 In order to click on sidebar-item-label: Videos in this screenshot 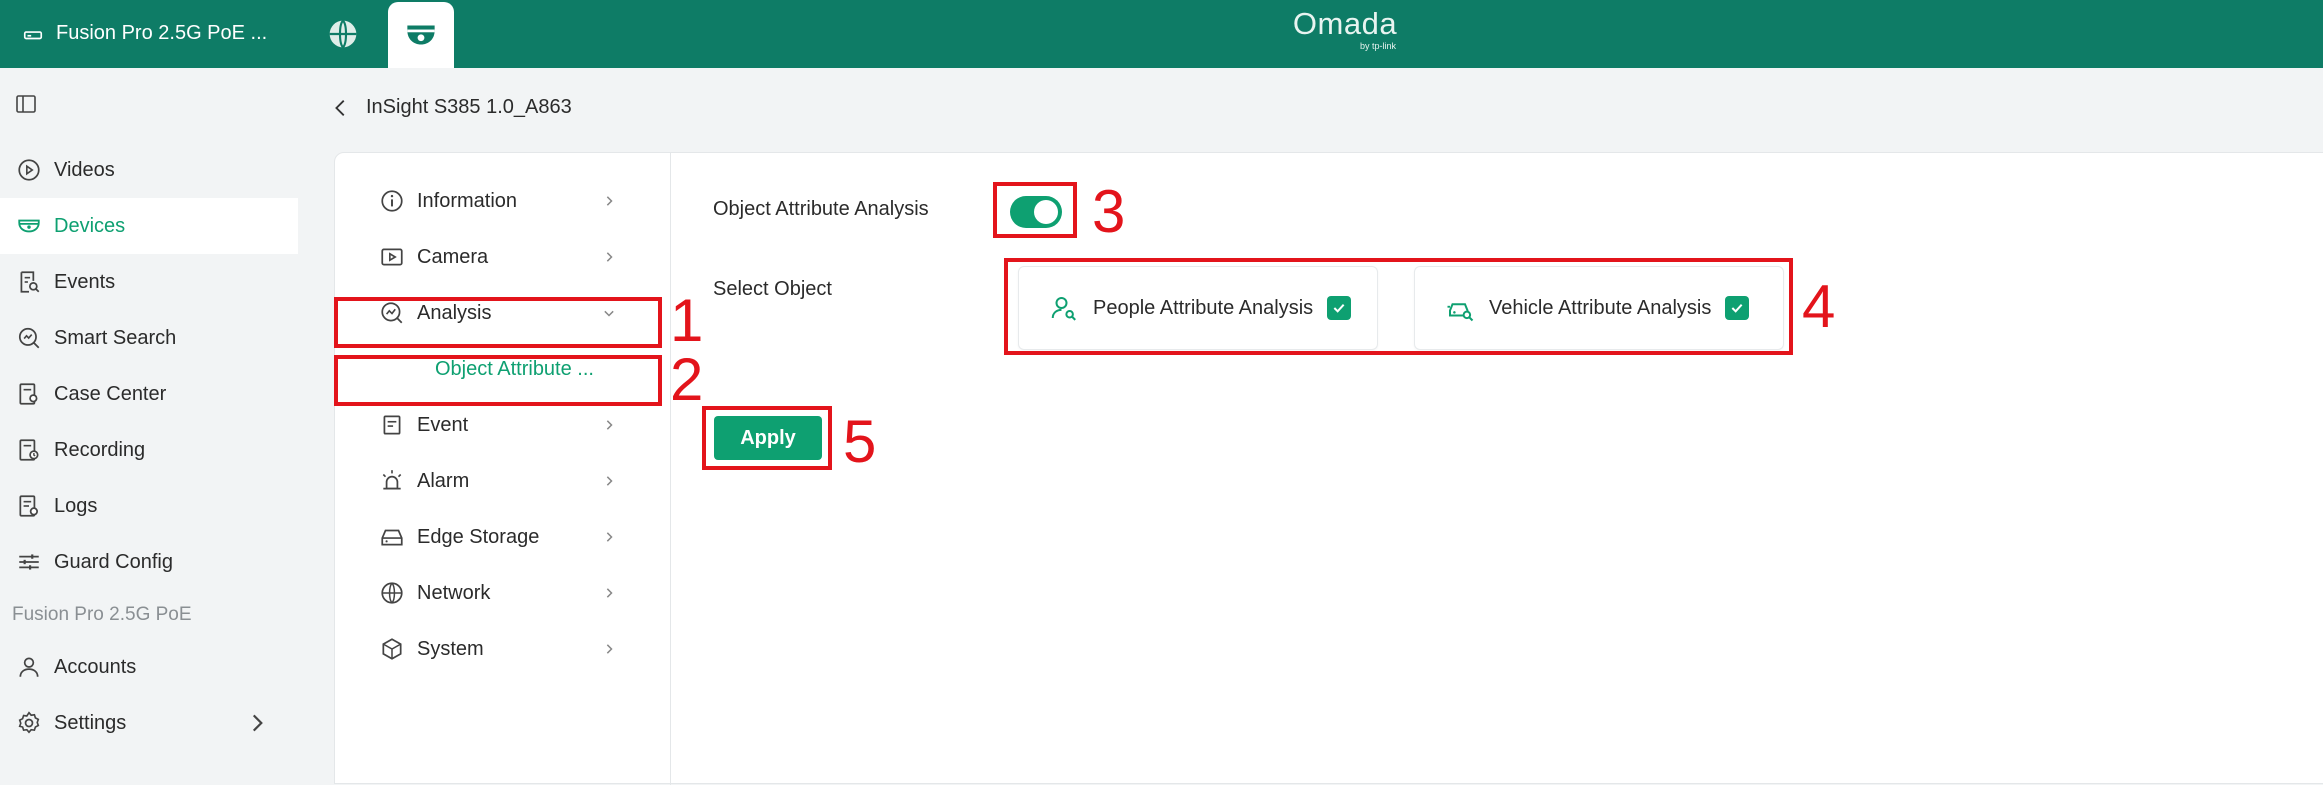, I will do `click(84, 169)`.